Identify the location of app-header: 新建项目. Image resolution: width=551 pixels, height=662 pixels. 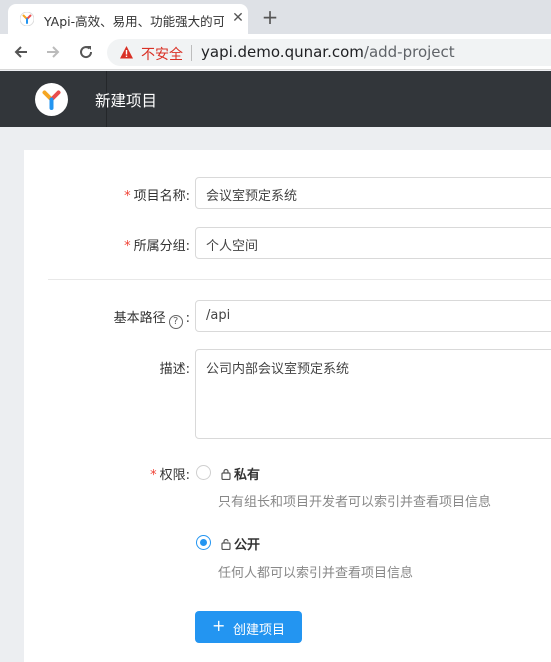
(275, 99).